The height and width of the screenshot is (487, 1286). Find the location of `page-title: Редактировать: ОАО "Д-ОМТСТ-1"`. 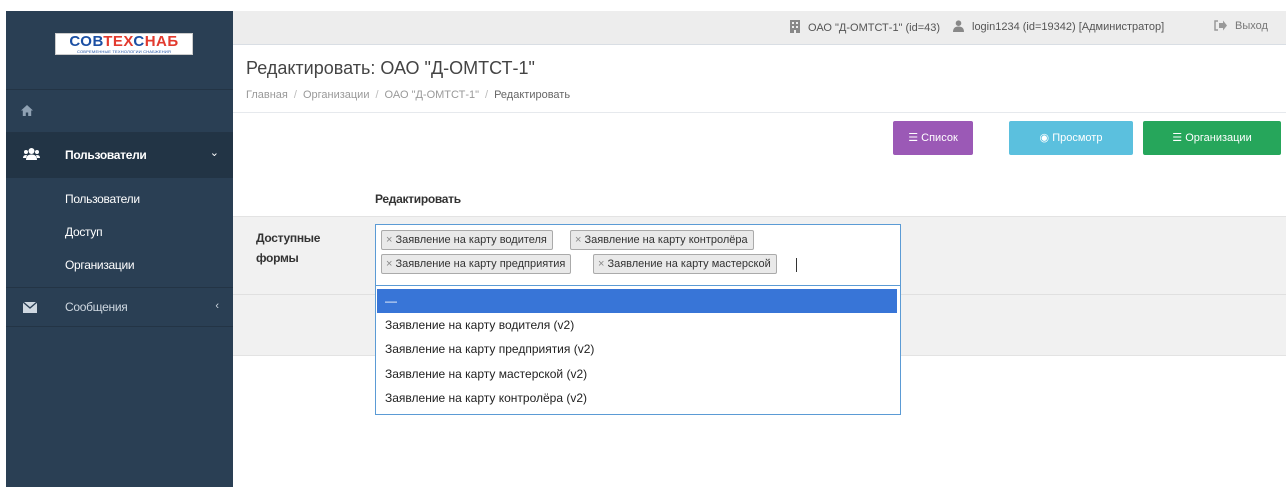

page-title: Редактировать: ОАО "Д-ОМТСТ-1" is located at coordinates (390, 68).